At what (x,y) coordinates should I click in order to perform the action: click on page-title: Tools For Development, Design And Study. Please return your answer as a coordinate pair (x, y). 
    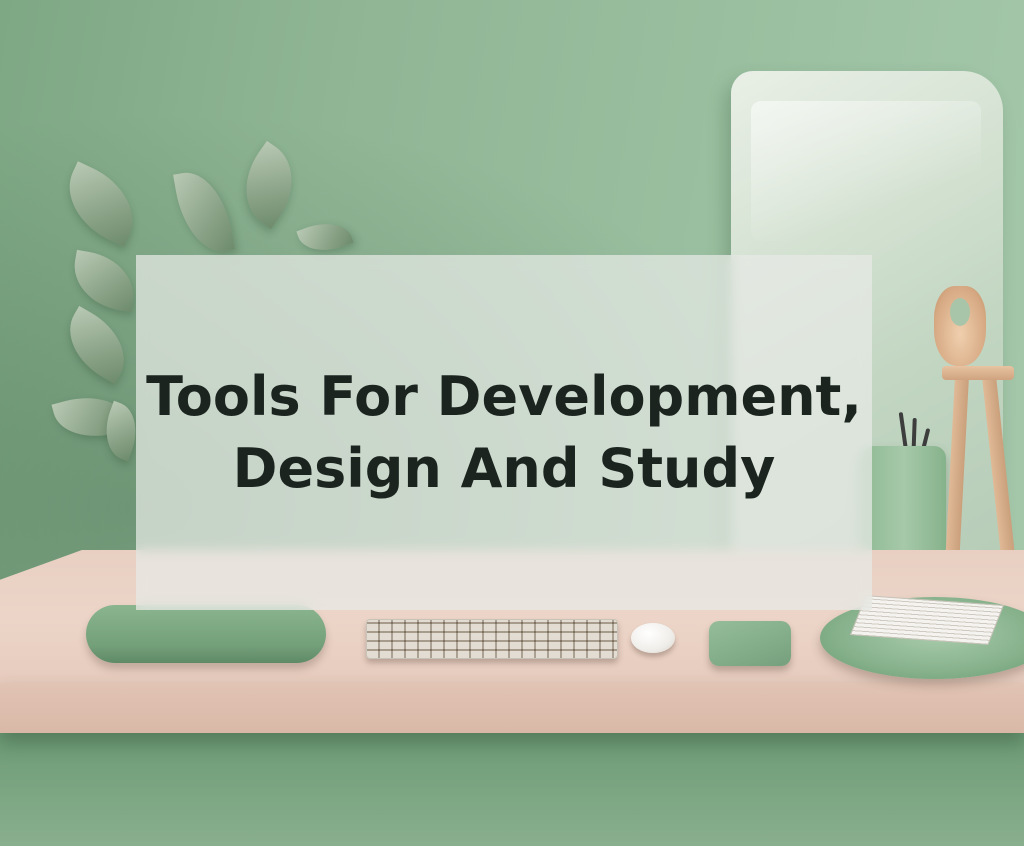
    Looking at the image, I should click on (504, 433).